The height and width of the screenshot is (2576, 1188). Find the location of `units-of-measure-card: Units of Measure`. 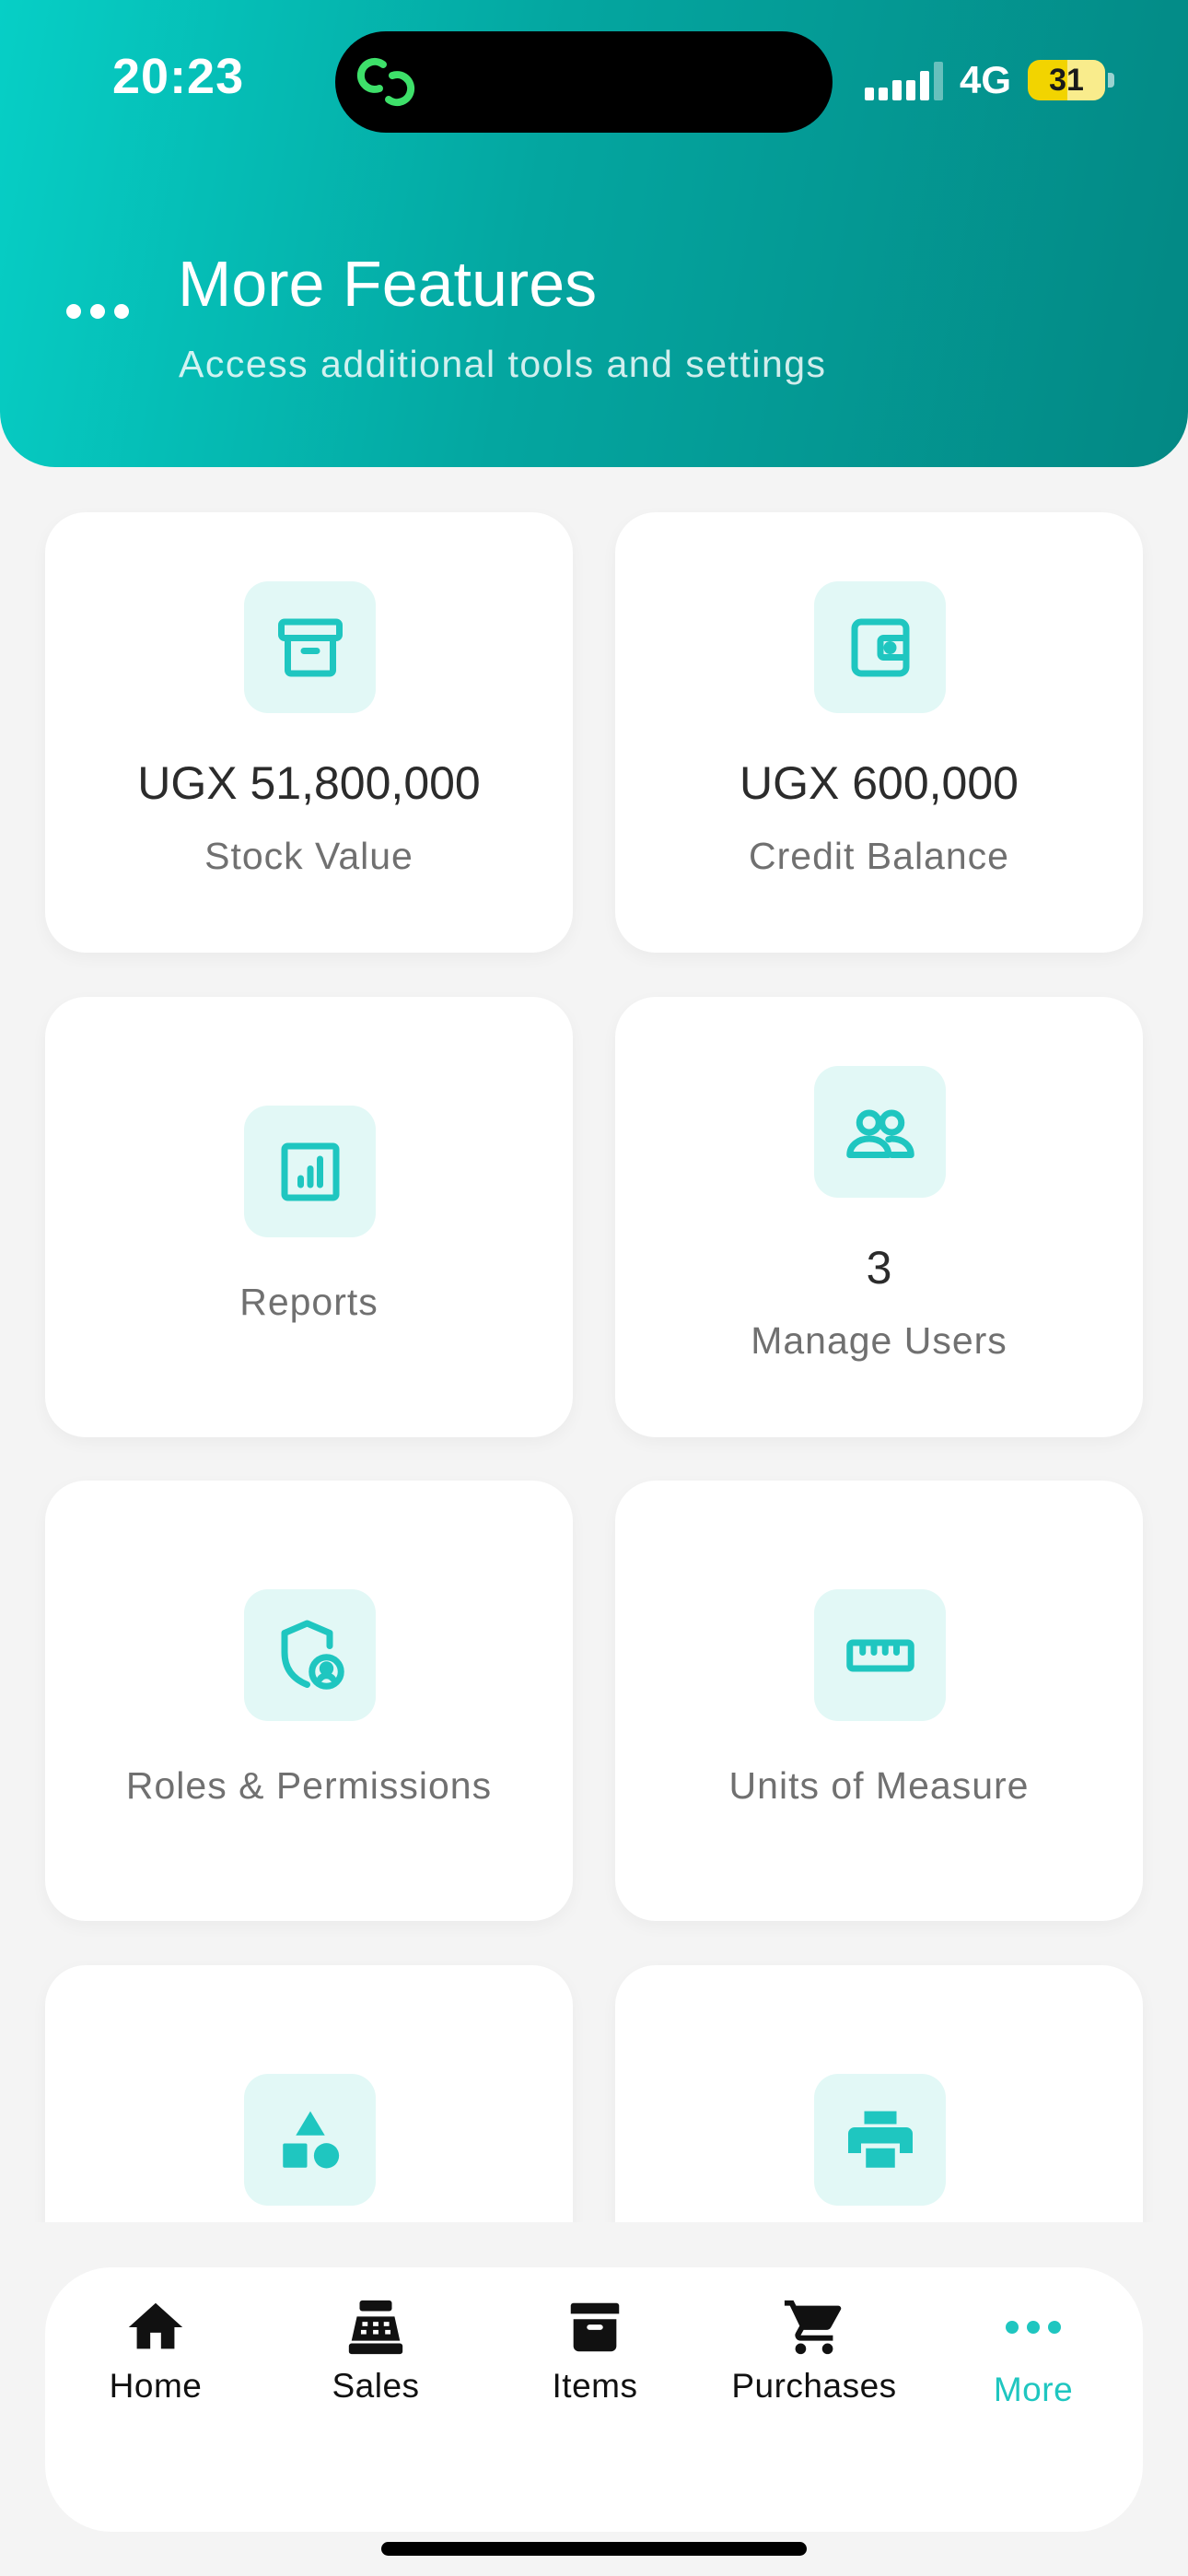

units-of-measure-card: Units of Measure is located at coordinates (879, 1701).